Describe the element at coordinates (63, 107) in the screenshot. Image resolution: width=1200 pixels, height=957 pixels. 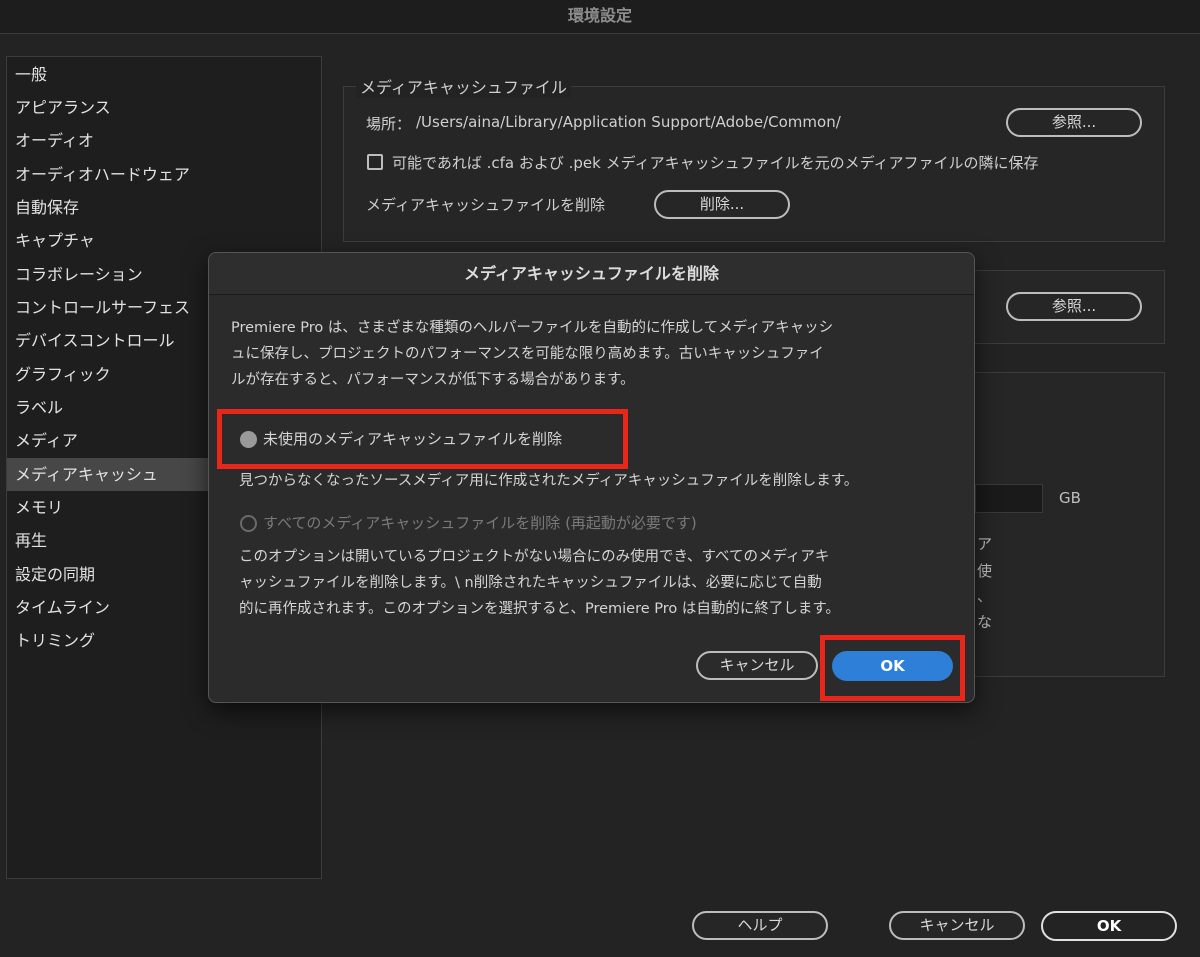
I see `sidebar-item-label: アピアランス` at that location.